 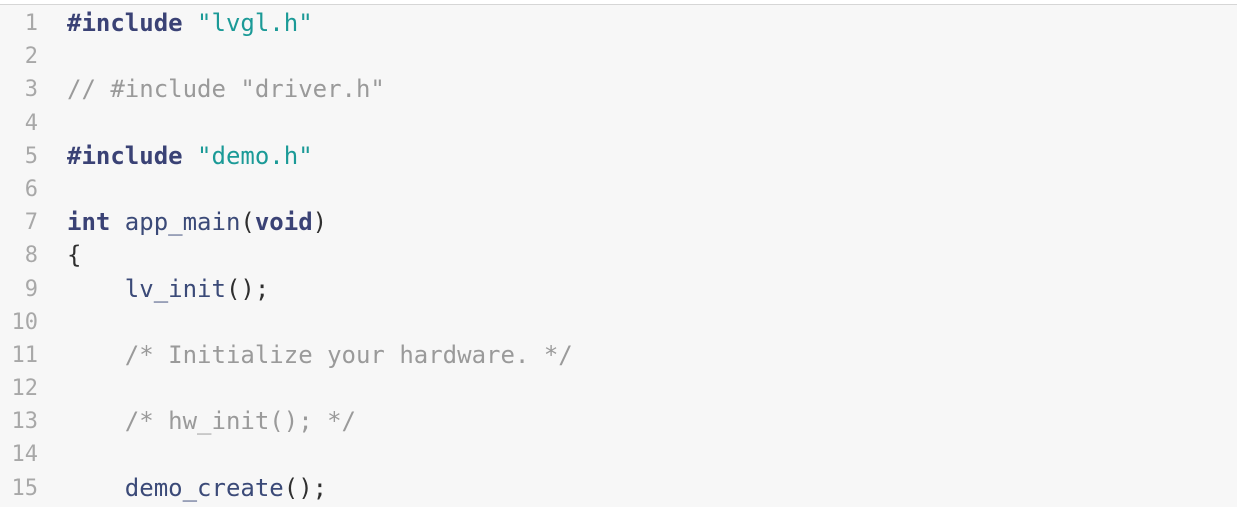 I want to click on code-token-plain: lv_init, so click(x=146, y=288).